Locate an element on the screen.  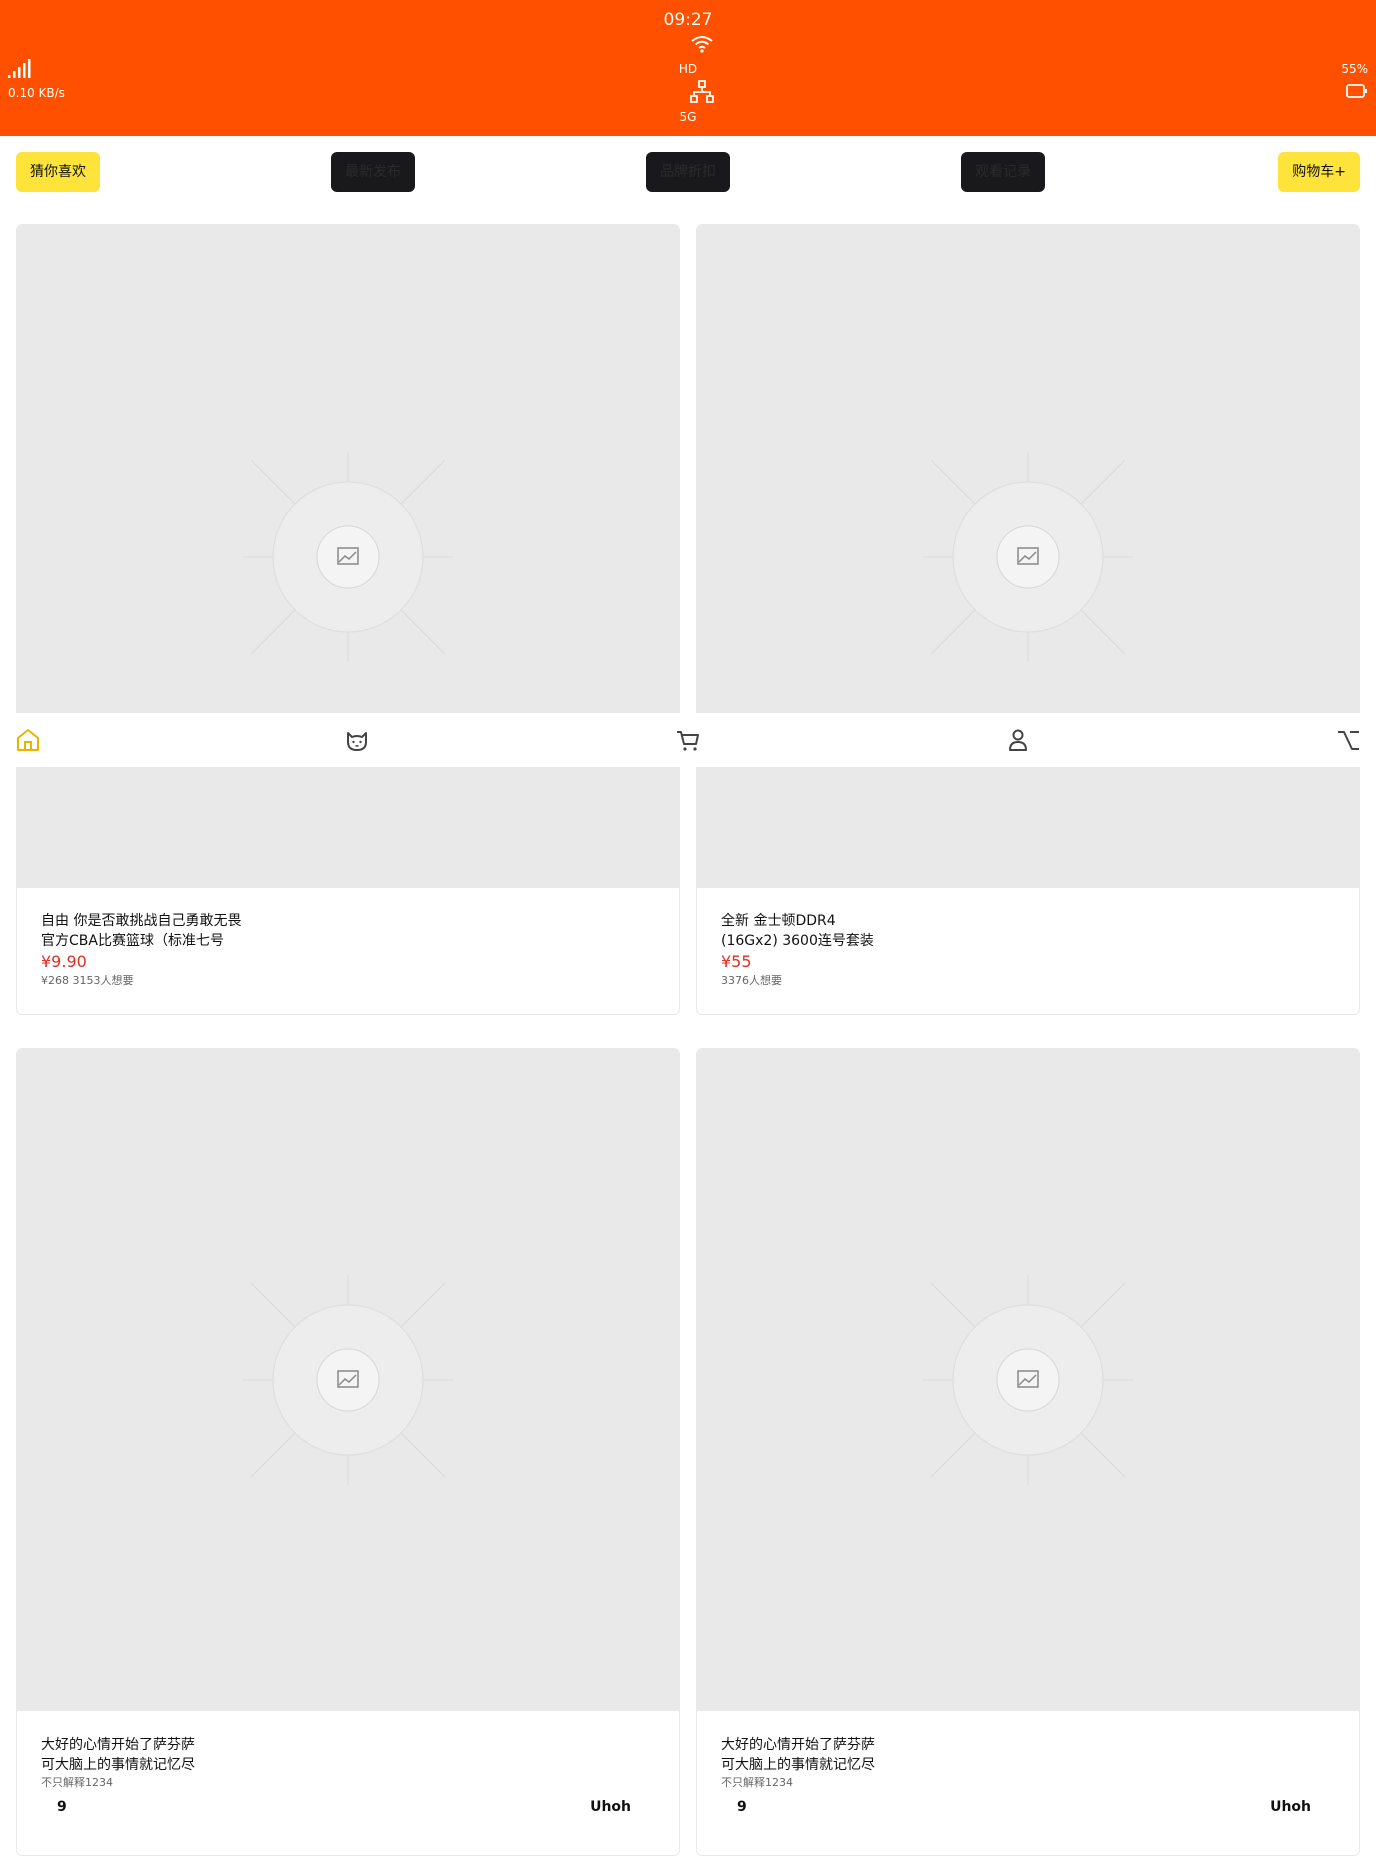
cat-icon is located at coordinates (357, 741).